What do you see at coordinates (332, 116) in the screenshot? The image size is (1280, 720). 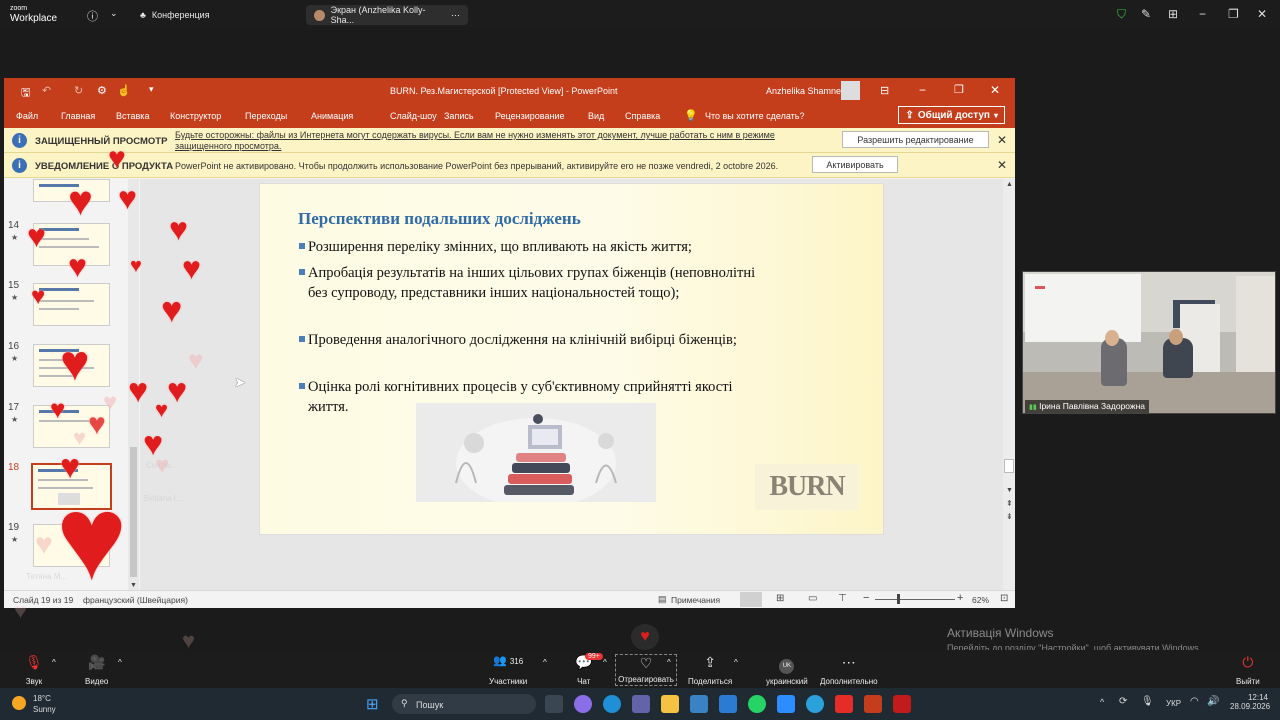 I see `tab-animations: Анимация` at bounding box center [332, 116].